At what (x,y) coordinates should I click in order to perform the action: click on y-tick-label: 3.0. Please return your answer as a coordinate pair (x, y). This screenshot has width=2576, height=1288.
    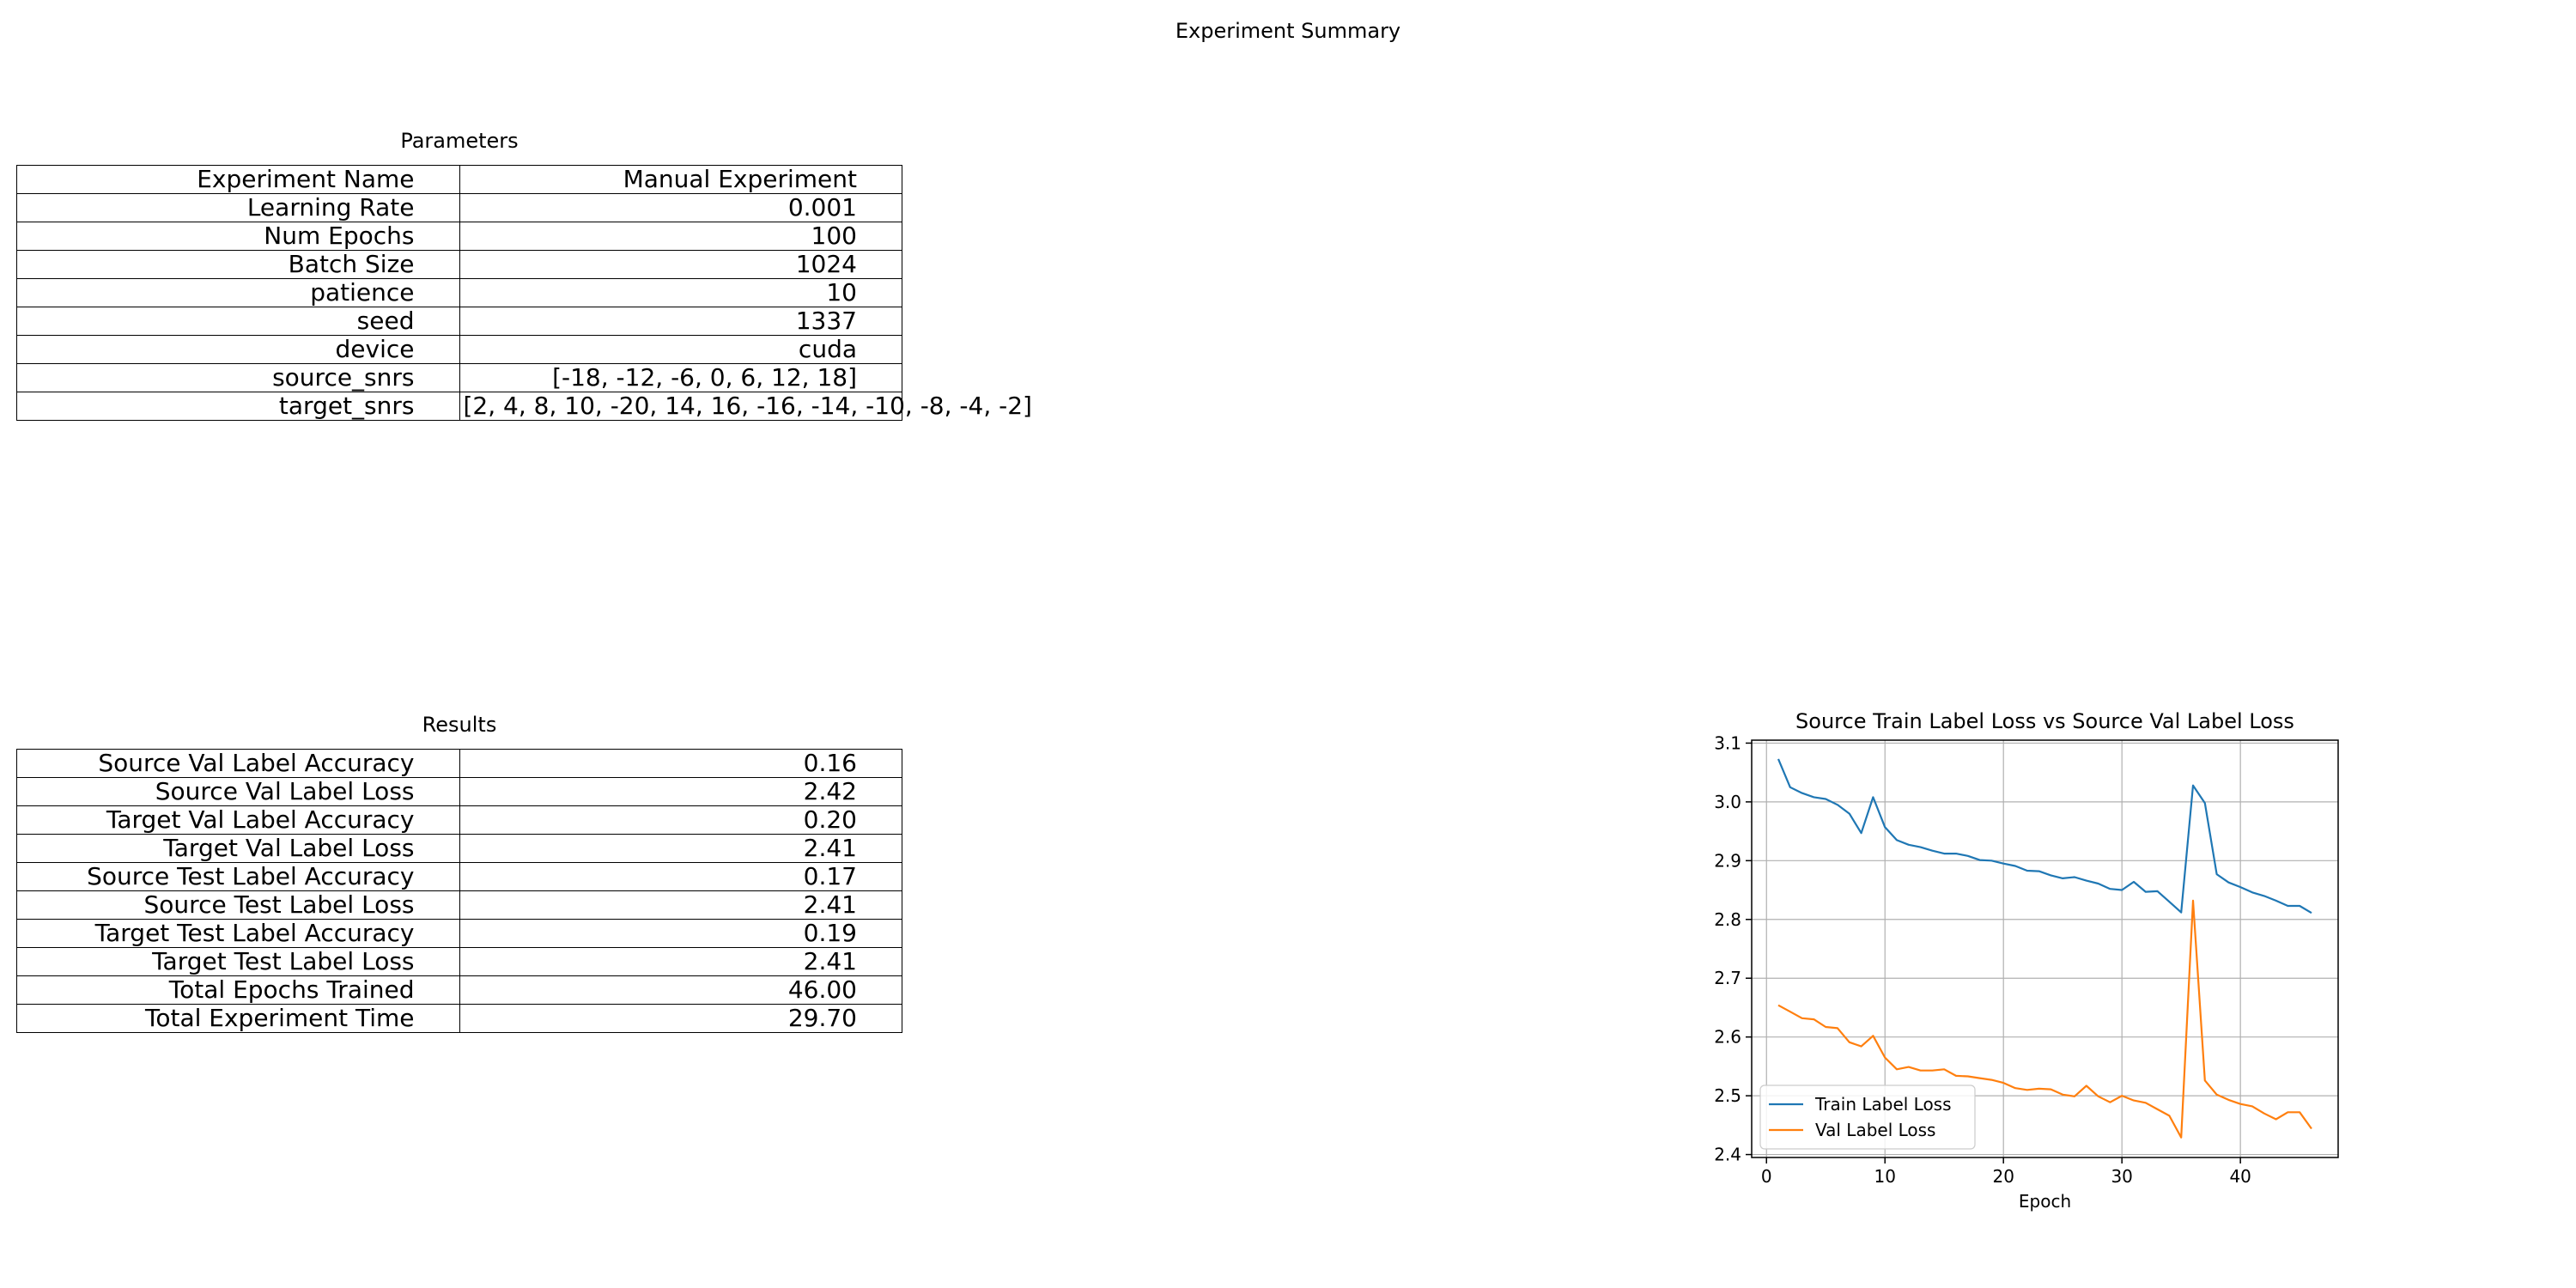
    Looking at the image, I should click on (1727, 802).